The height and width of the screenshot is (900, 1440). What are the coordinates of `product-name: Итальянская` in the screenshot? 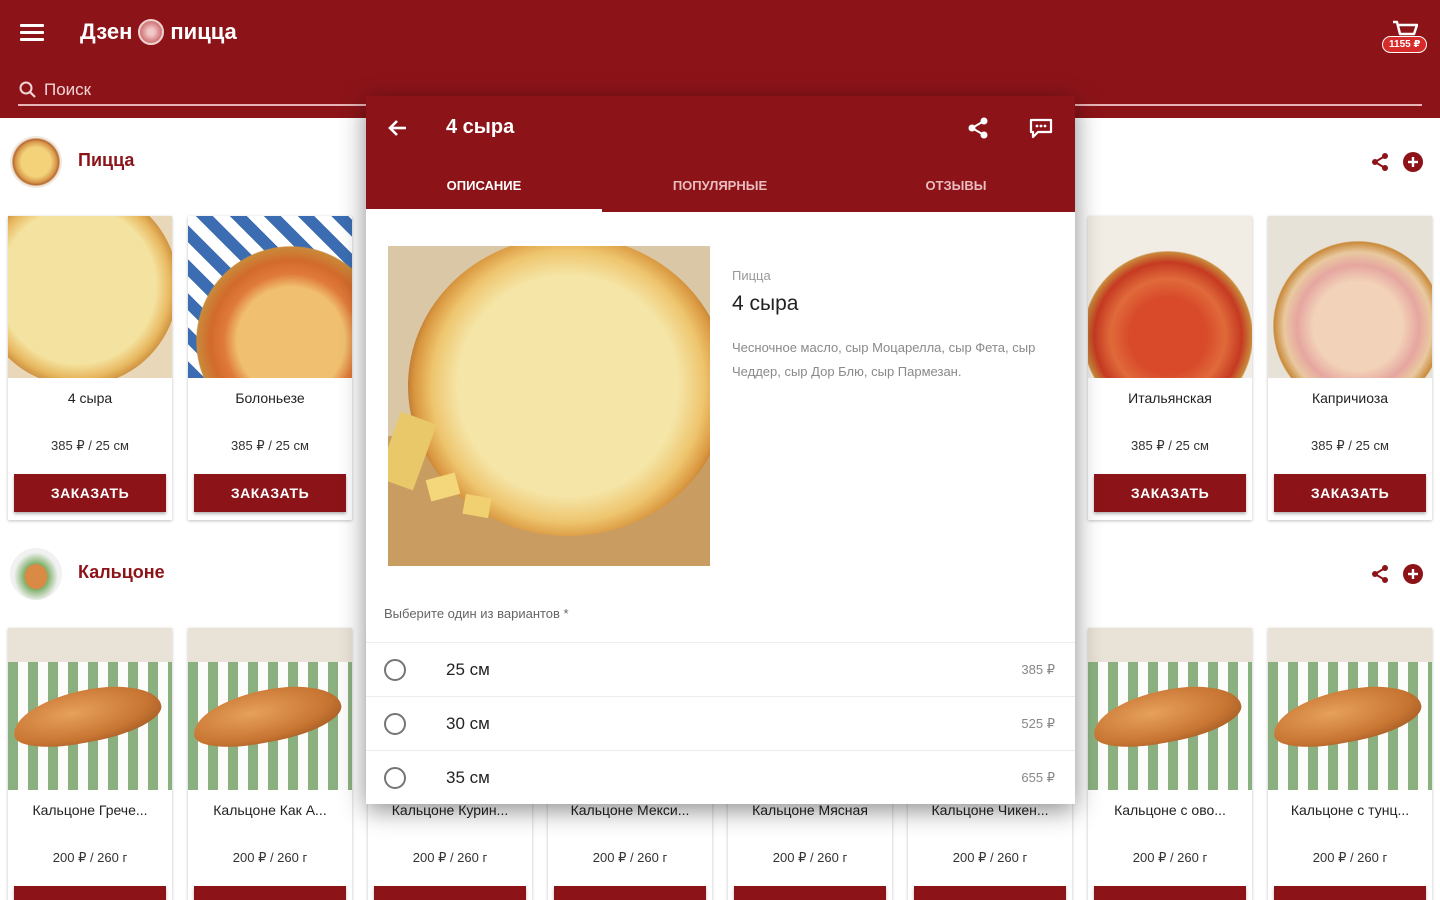 It's located at (1170, 398).